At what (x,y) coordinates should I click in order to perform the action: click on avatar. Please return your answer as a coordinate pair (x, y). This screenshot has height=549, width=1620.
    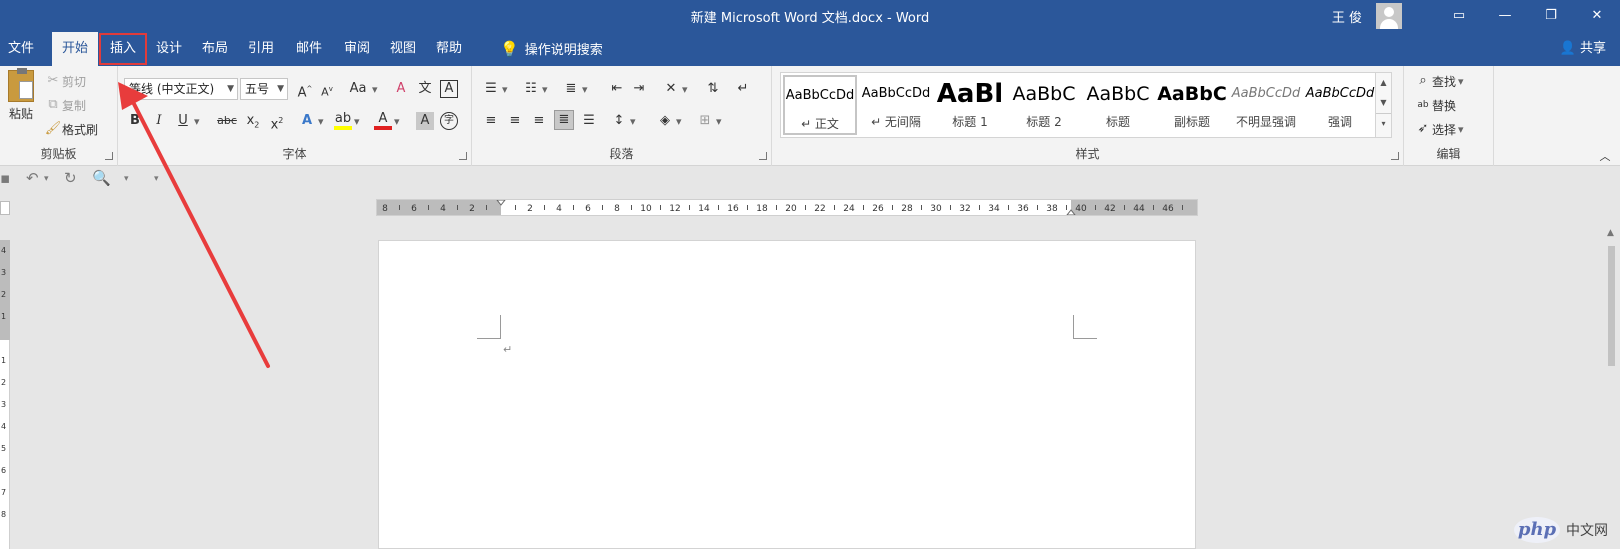
    Looking at the image, I should click on (1389, 16).